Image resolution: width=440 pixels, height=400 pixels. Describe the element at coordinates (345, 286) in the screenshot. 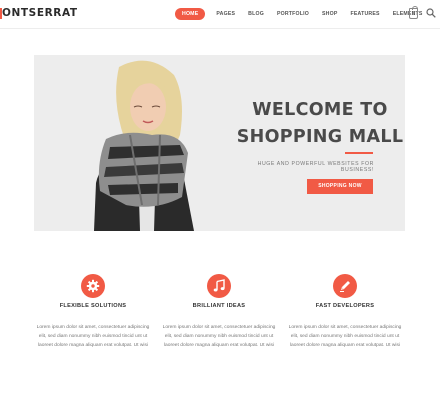

I see `pencil-icon` at that location.